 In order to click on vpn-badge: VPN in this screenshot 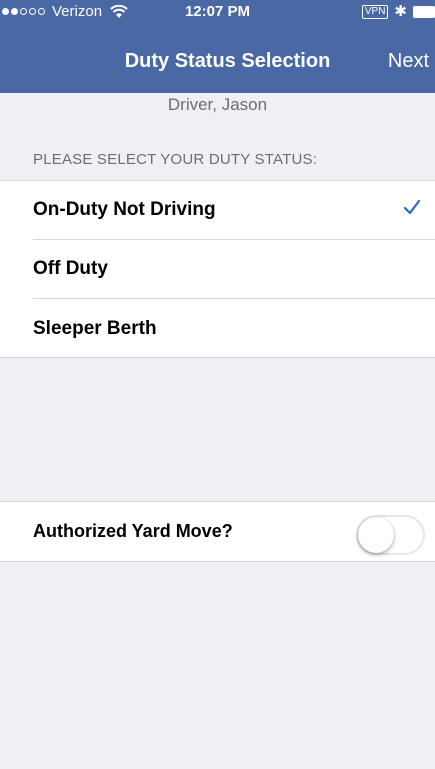, I will do `click(375, 12)`.